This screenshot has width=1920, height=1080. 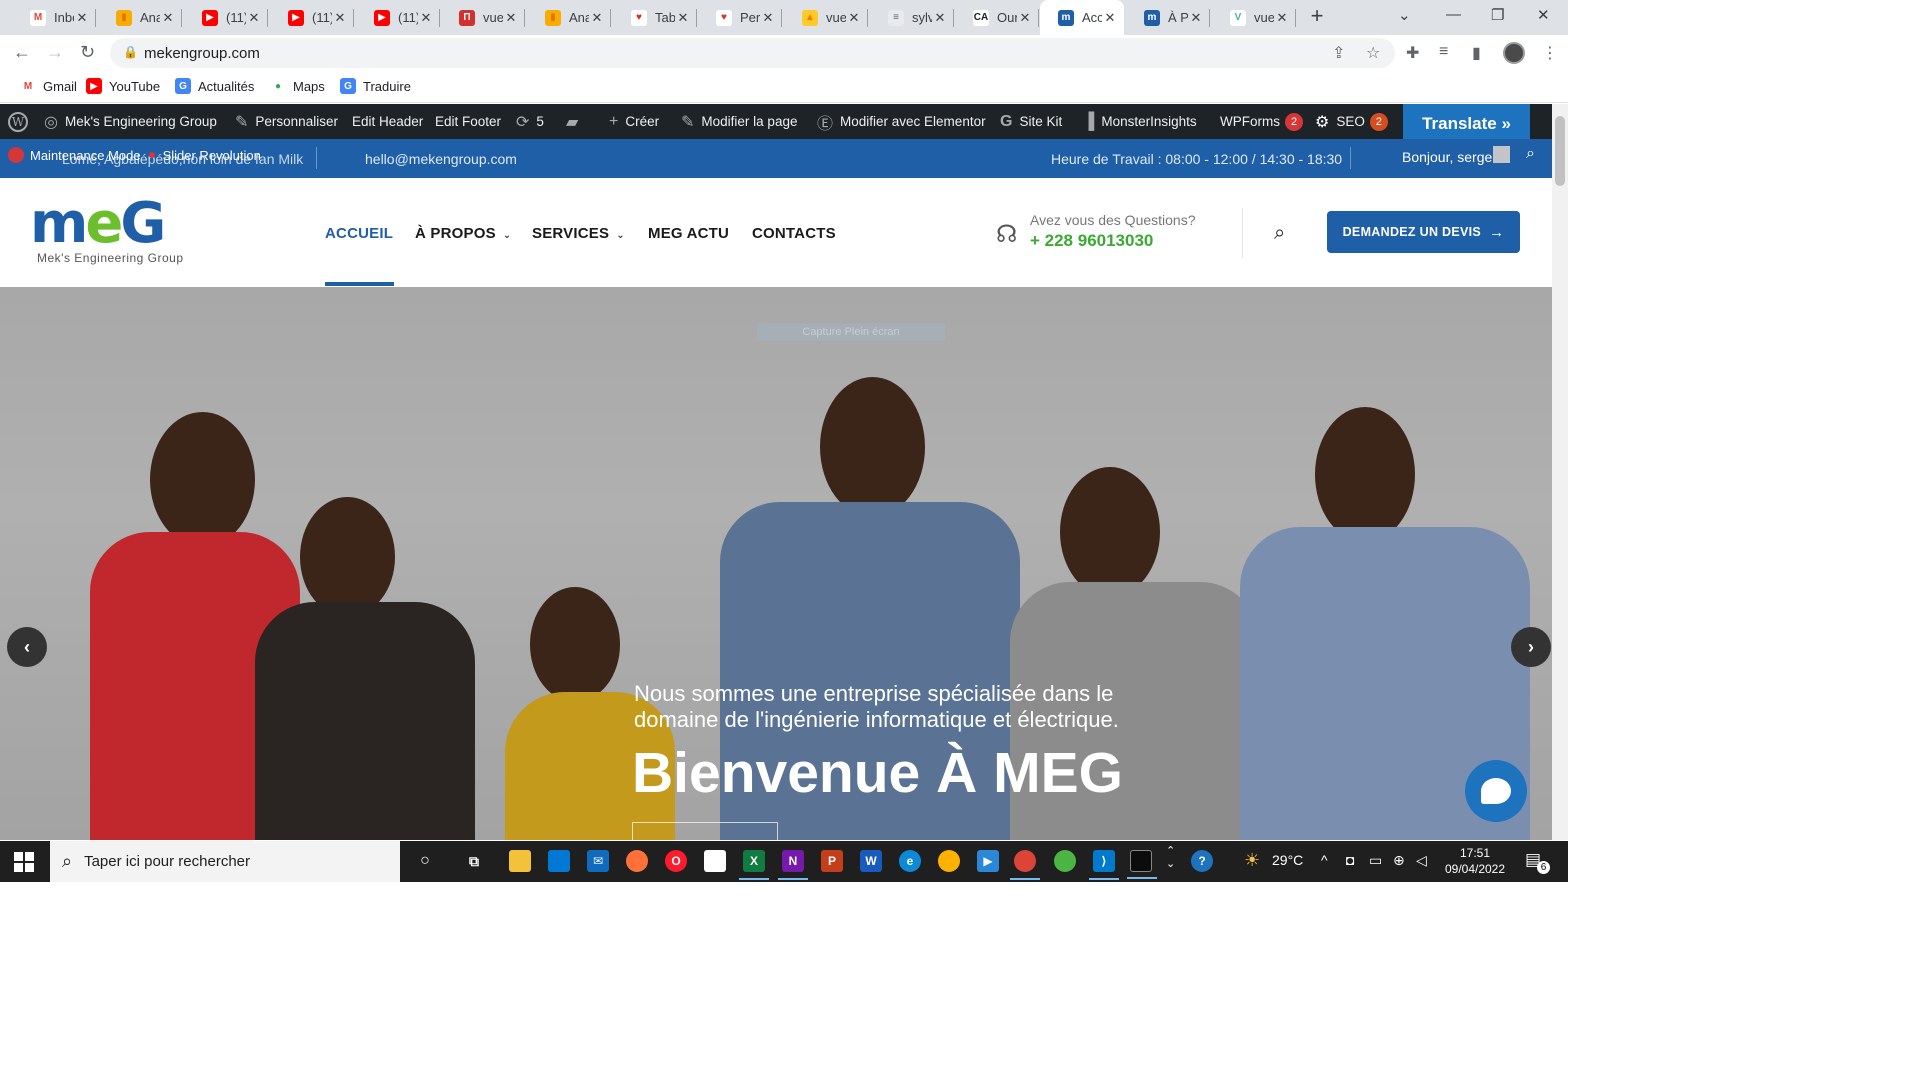 What do you see at coordinates (22, 52) in the screenshot?
I see `back-arrow-icon: ←` at bounding box center [22, 52].